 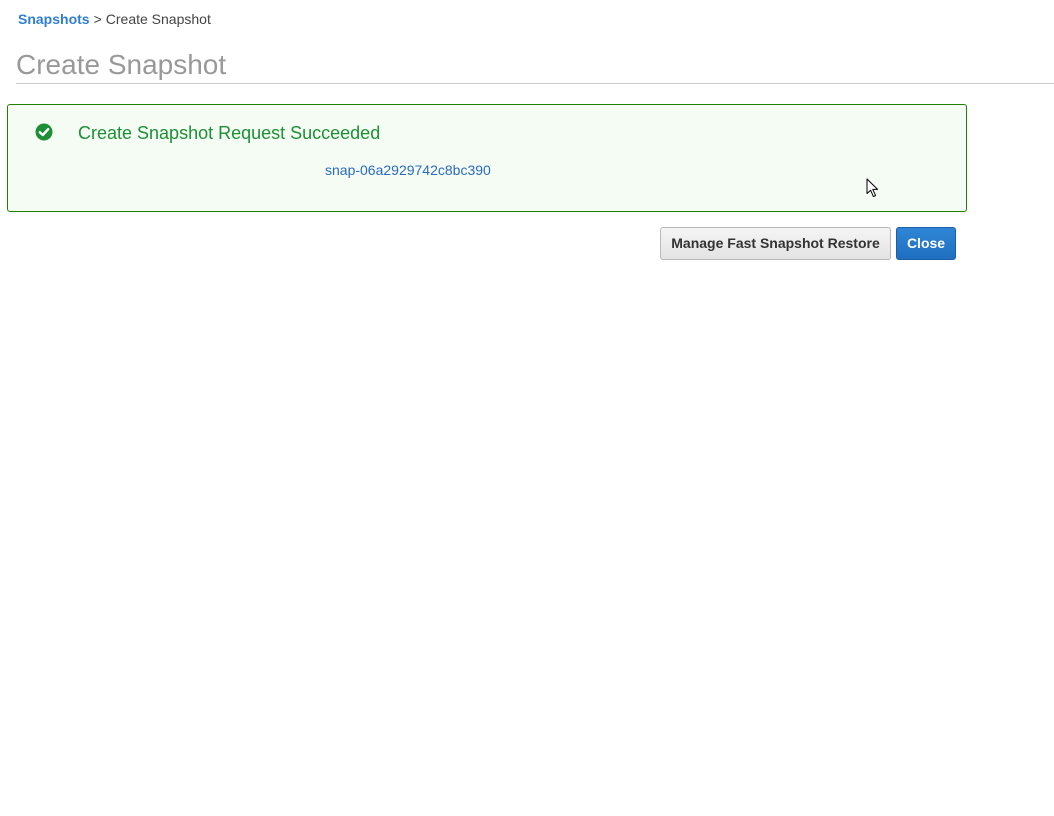 I want to click on breadcrumb-current: Create Snapshot, so click(x=158, y=19).